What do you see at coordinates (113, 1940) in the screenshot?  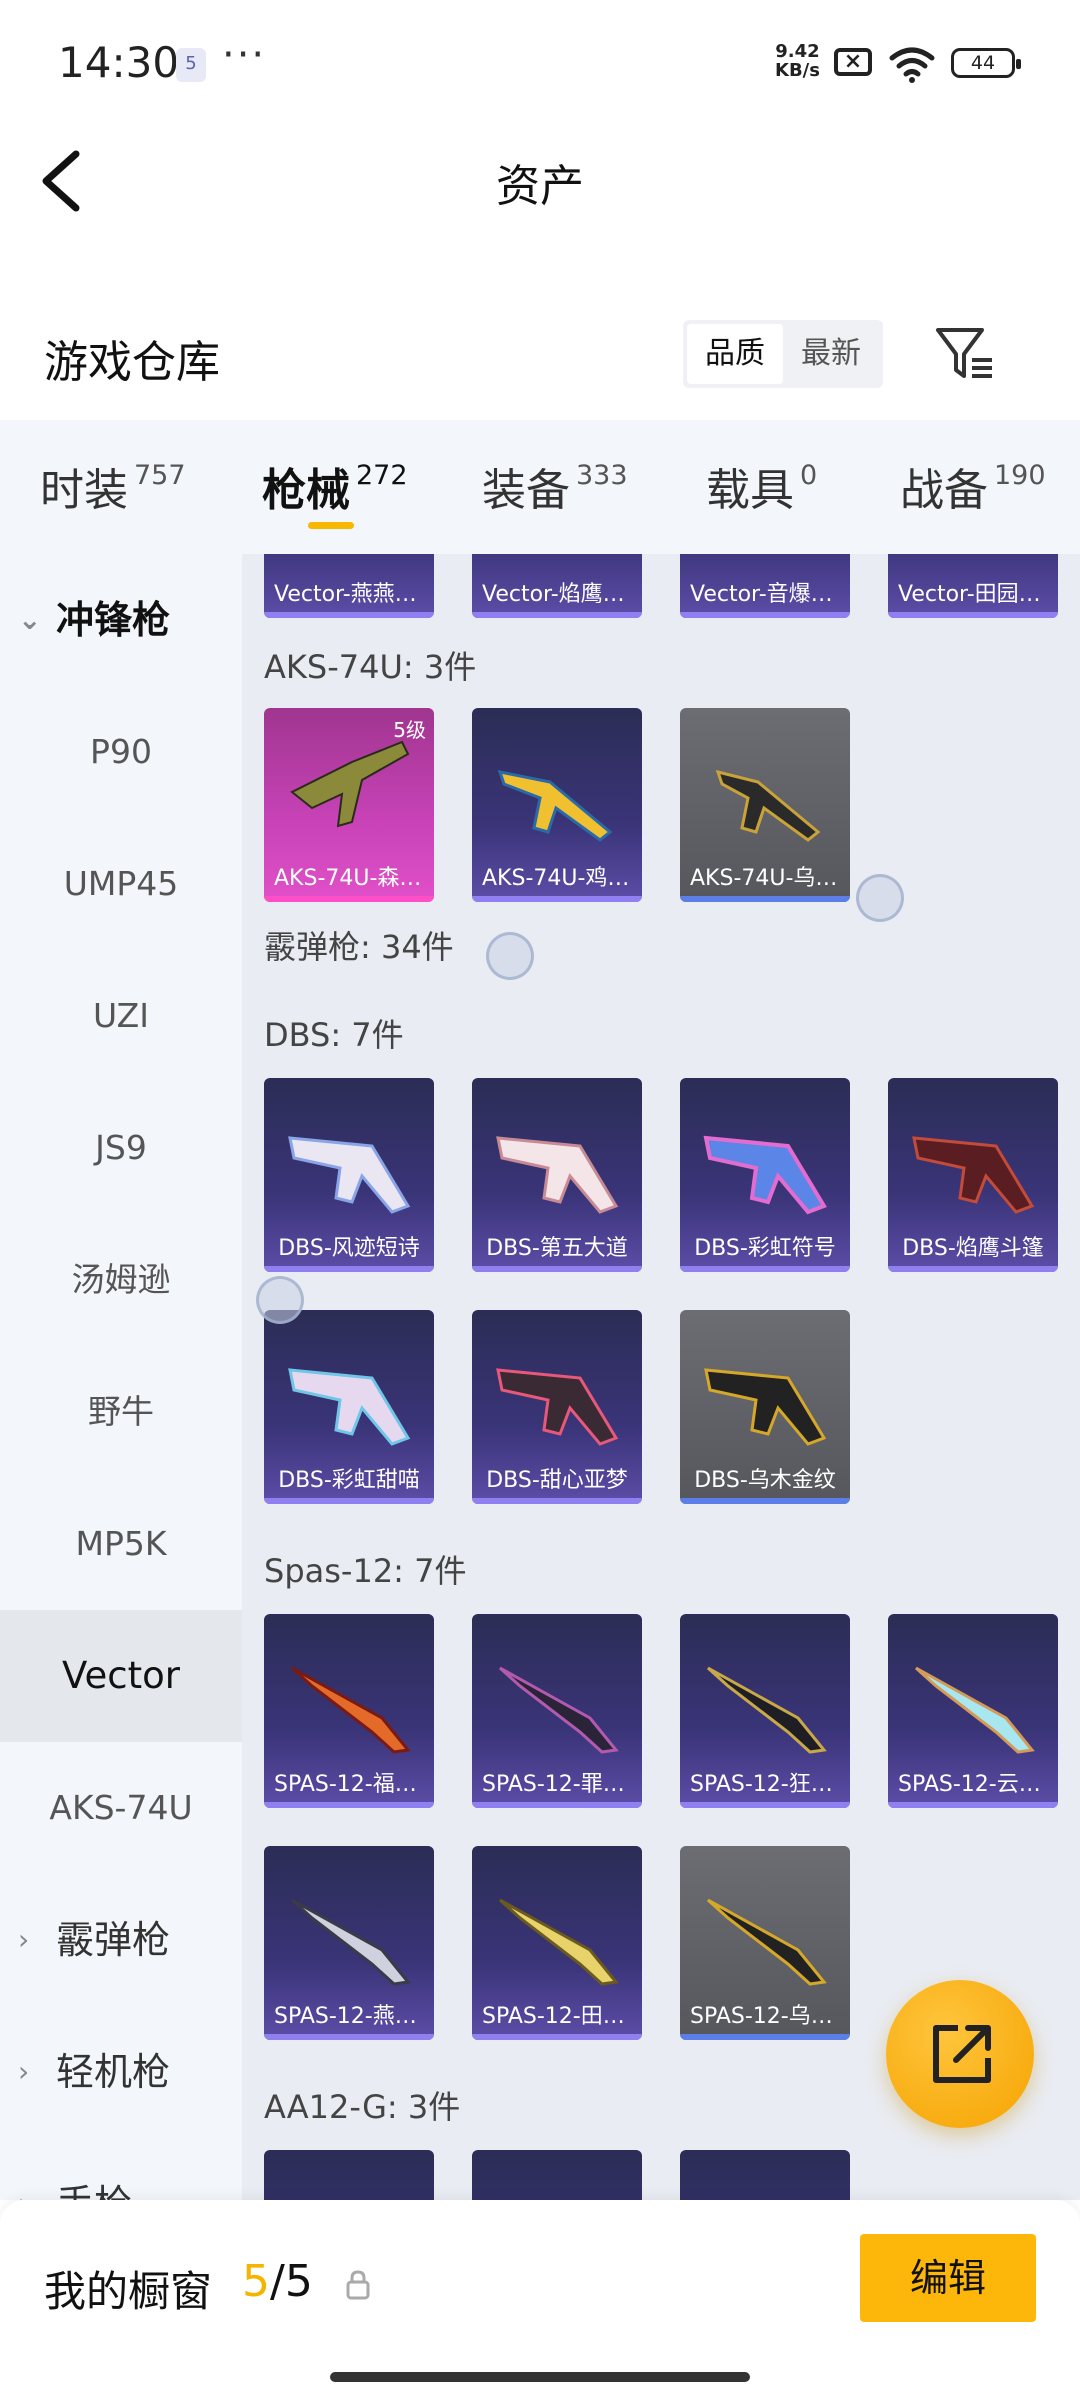 I see `sidebar-item-label: 霰弹枪` at bounding box center [113, 1940].